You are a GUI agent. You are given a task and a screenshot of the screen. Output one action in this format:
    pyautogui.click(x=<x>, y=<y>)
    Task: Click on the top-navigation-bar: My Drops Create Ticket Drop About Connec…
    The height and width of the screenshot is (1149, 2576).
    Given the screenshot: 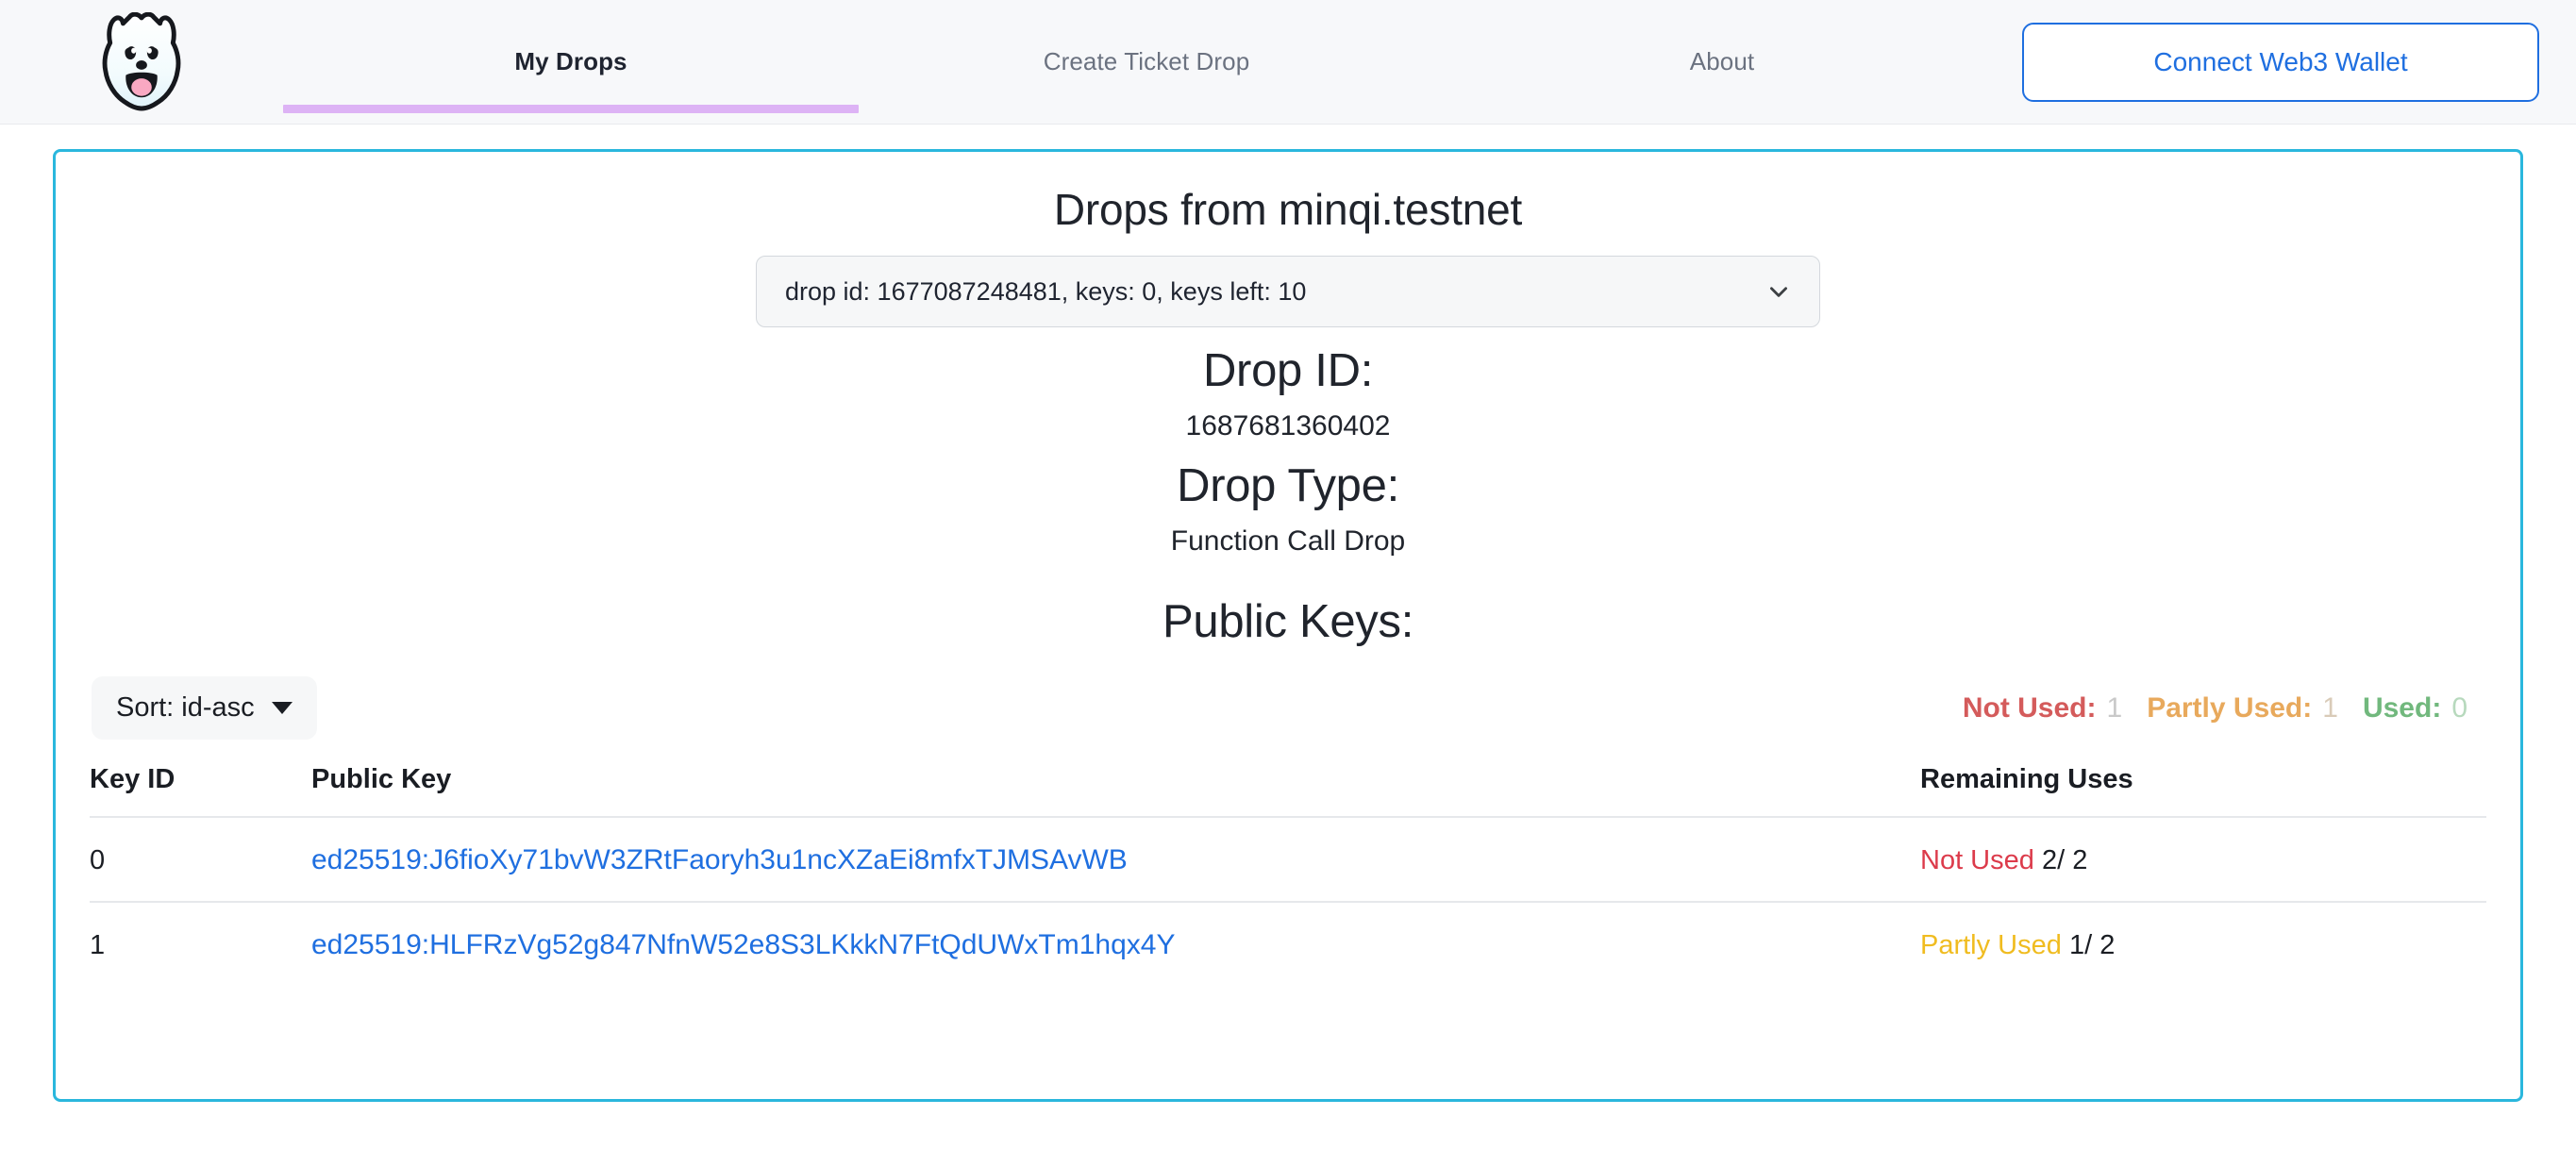 What is the action you would take?
    pyautogui.click(x=1288, y=62)
    